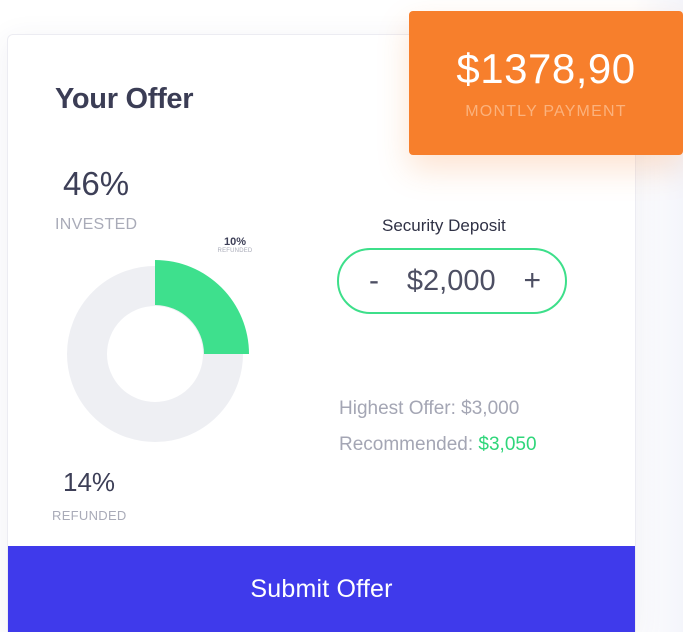 The width and height of the screenshot is (683, 632). Describe the element at coordinates (444, 225) in the screenshot. I see `security-deposit-title: Security Deposit` at that location.